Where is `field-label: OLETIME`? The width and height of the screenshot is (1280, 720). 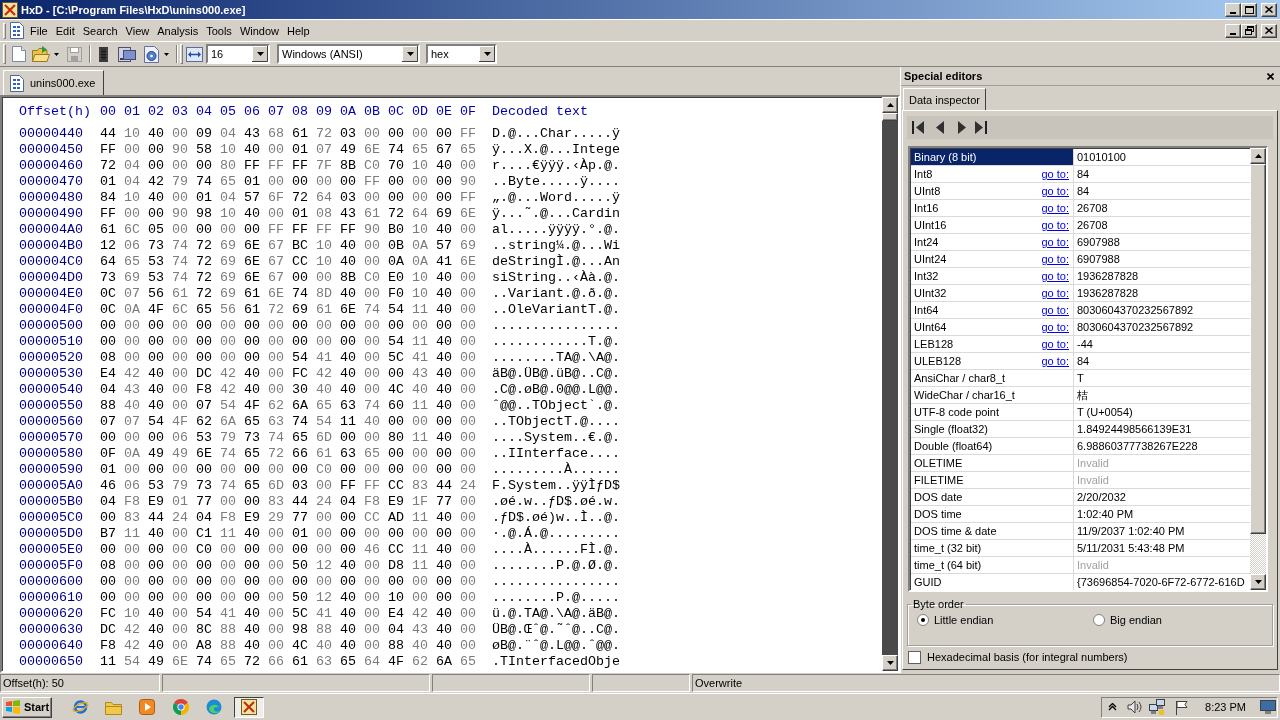
field-label: OLETIME is located at coordinates (938, 463).